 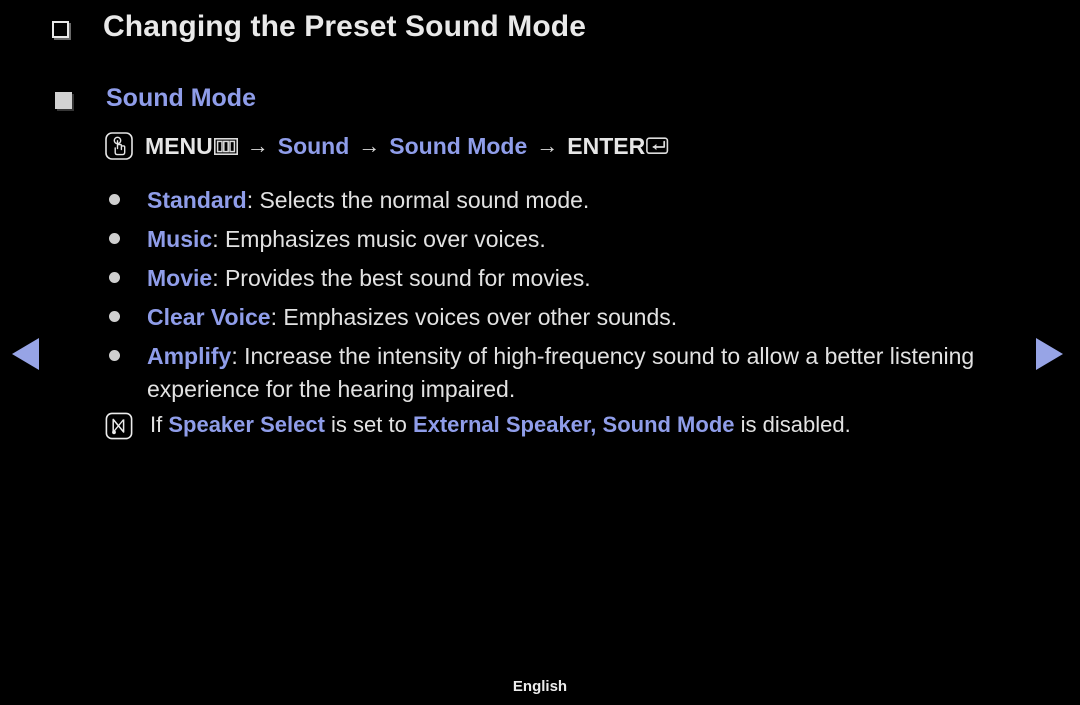 I want to click on note-part-1: If, so click(x=159, y=424).